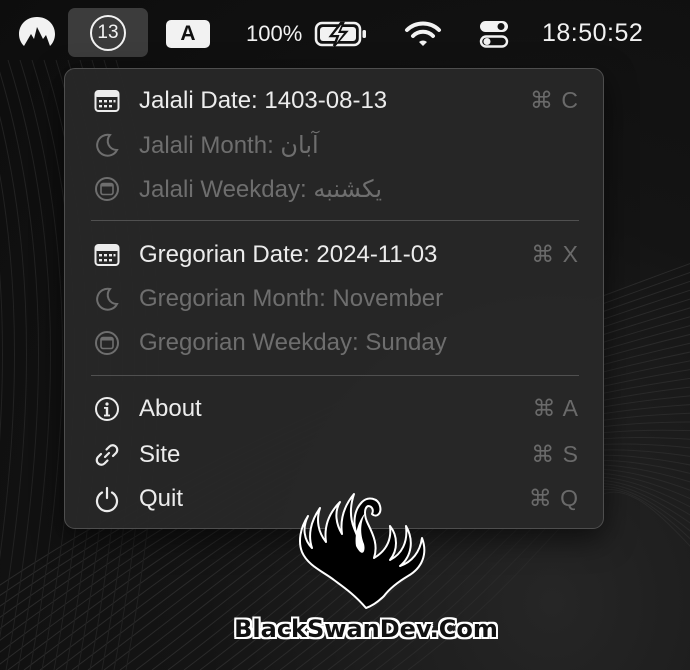 The height and width of the screenshot is (670, 690). What do you see at coordinates (160, 454) in the screenshot?
I see `menu-item-label: Site` at bounding box center [160, 454].